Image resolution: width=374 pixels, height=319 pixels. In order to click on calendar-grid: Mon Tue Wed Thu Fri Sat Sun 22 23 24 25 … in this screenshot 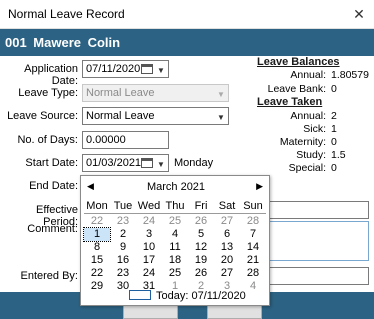, I will do `click(174, 246)`.